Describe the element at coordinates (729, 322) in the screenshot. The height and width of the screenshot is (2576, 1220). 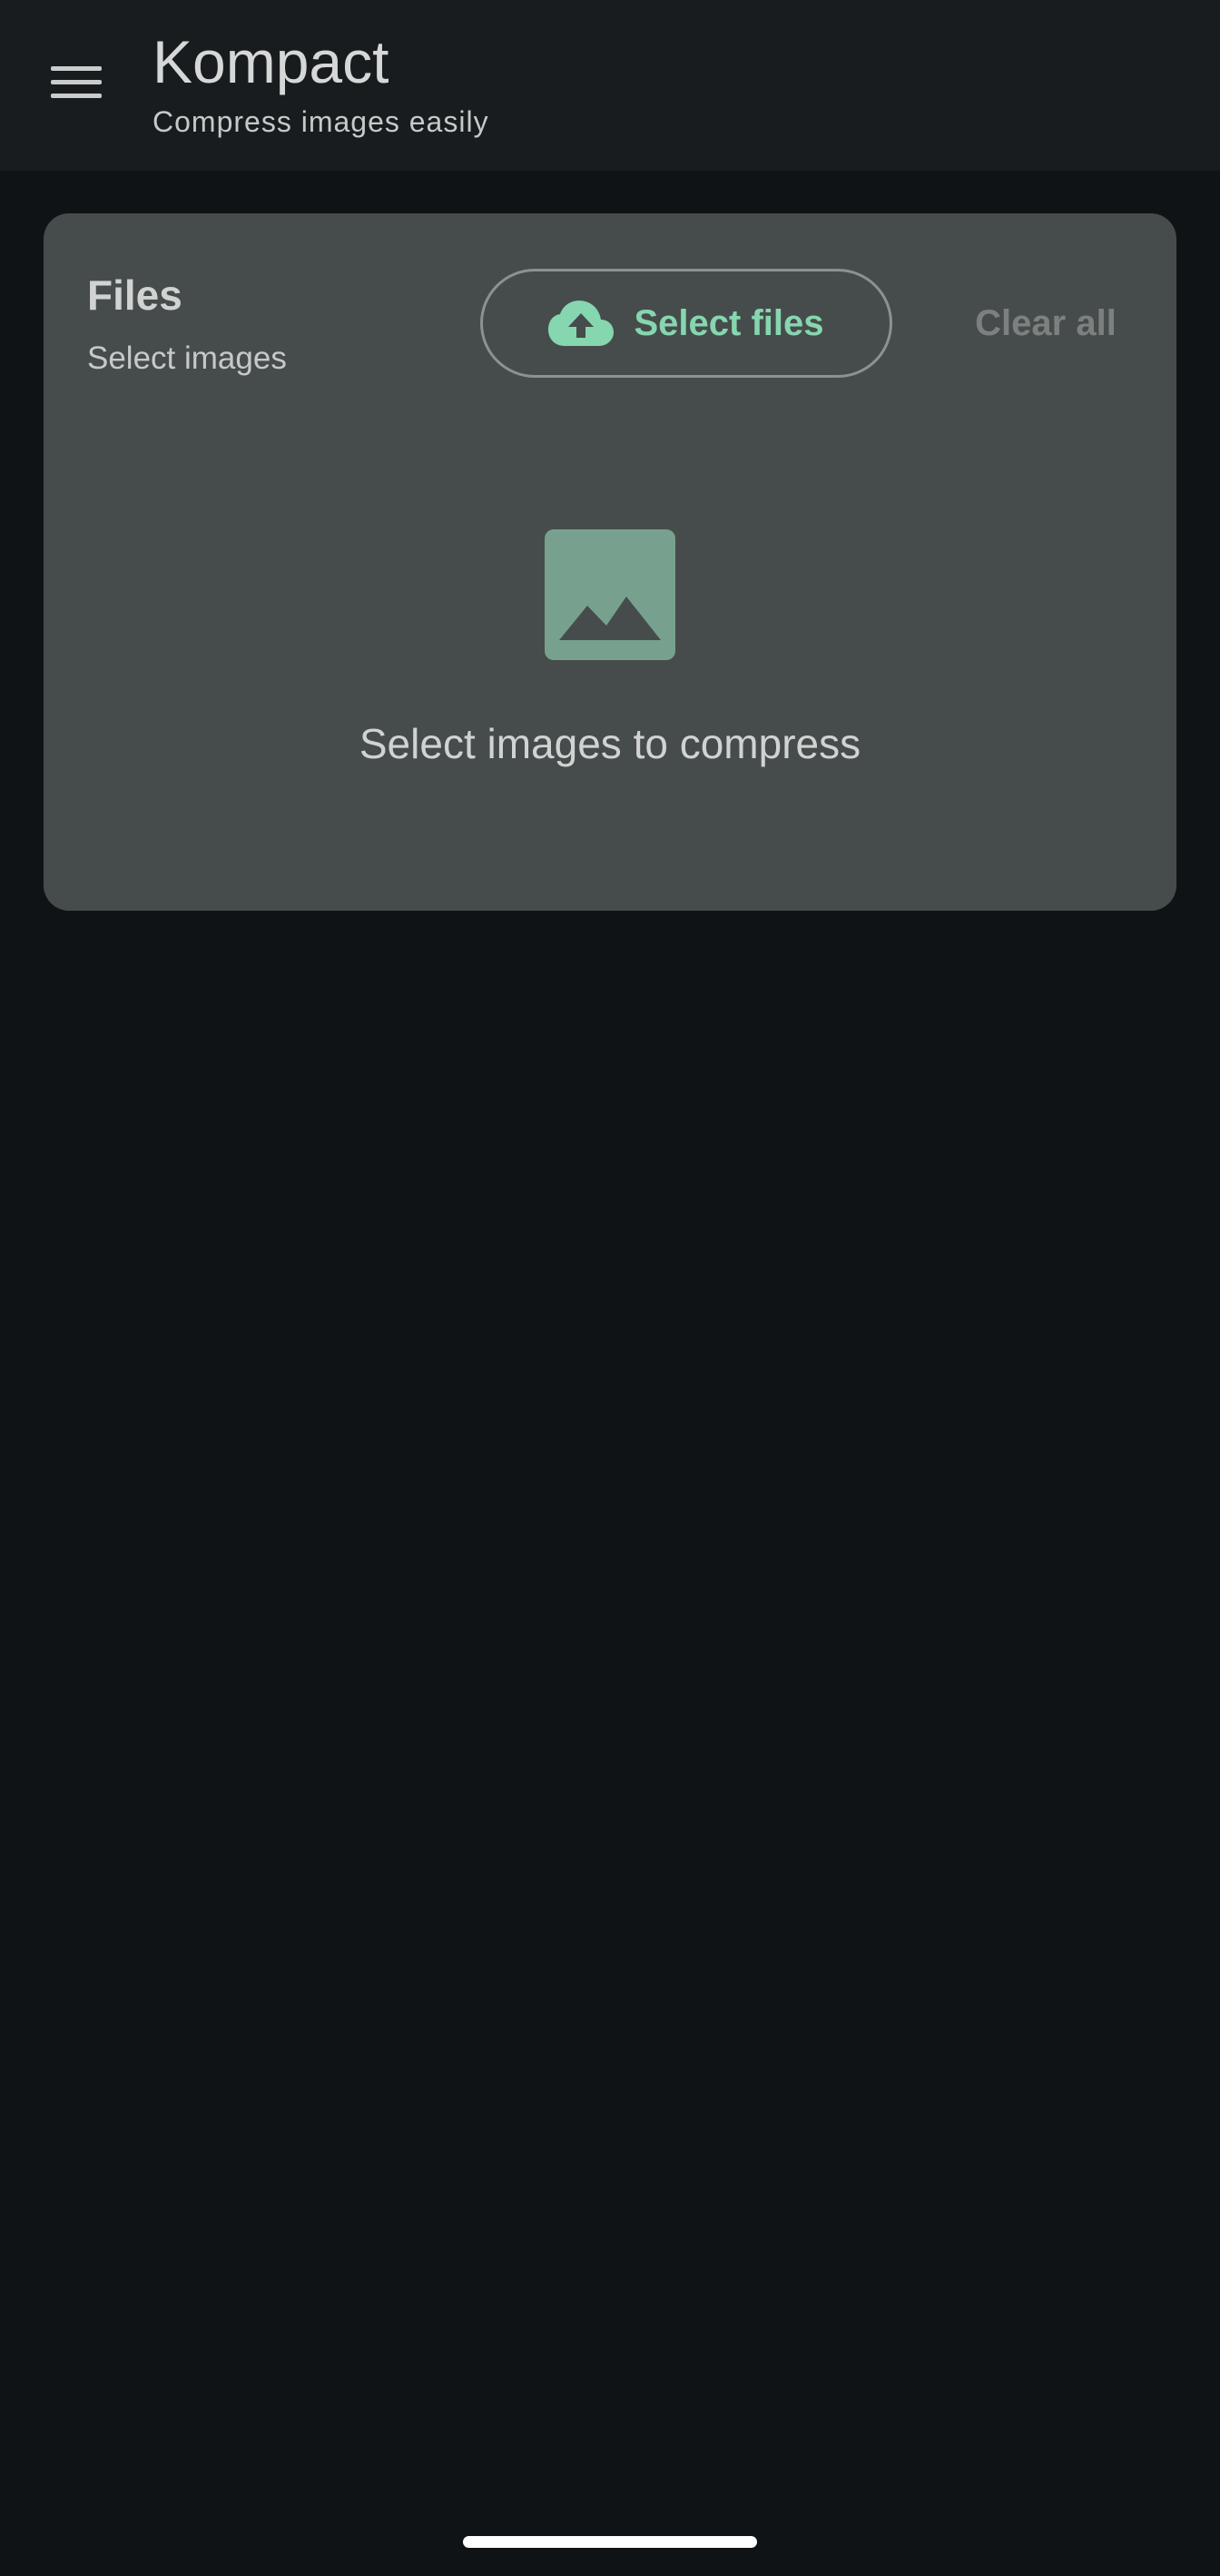
I see `select-files-label: Select files` at that location.